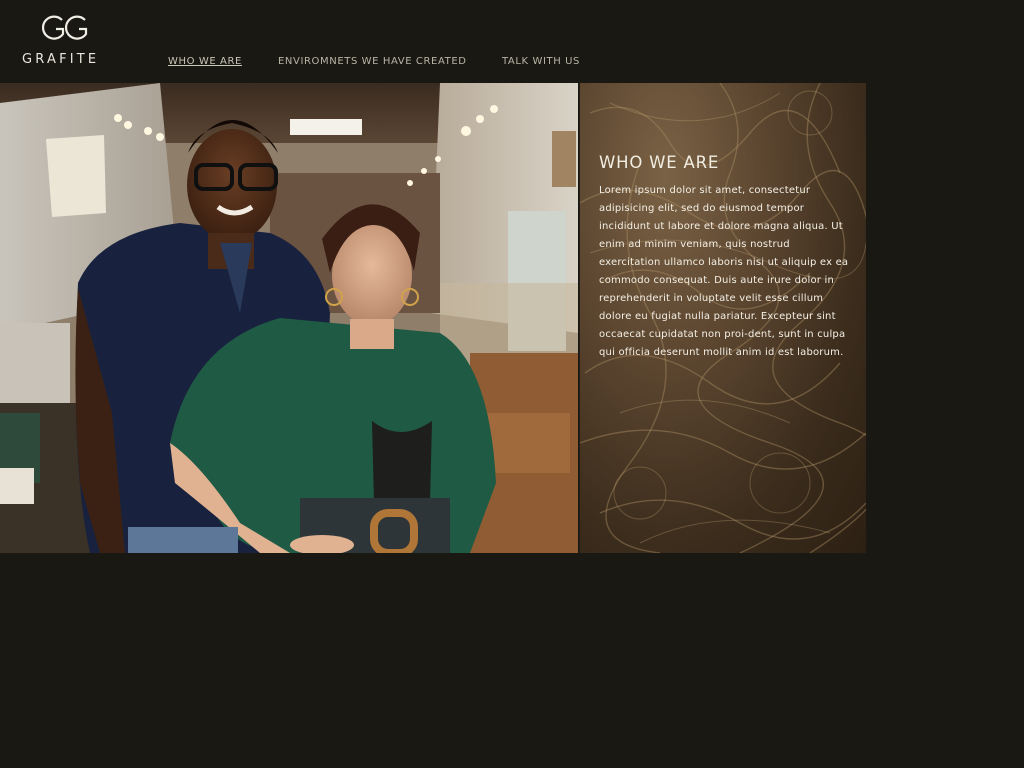 The image size is (1024, 768). What do you see at coordinates (65, 27) in the screenshot?
I see `gg-monogram-icon` at bounding box center [65, 27].